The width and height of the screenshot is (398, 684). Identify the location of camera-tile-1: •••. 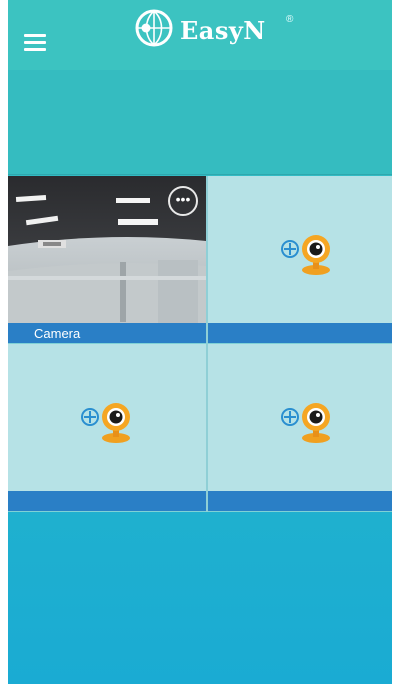
(107, 249).